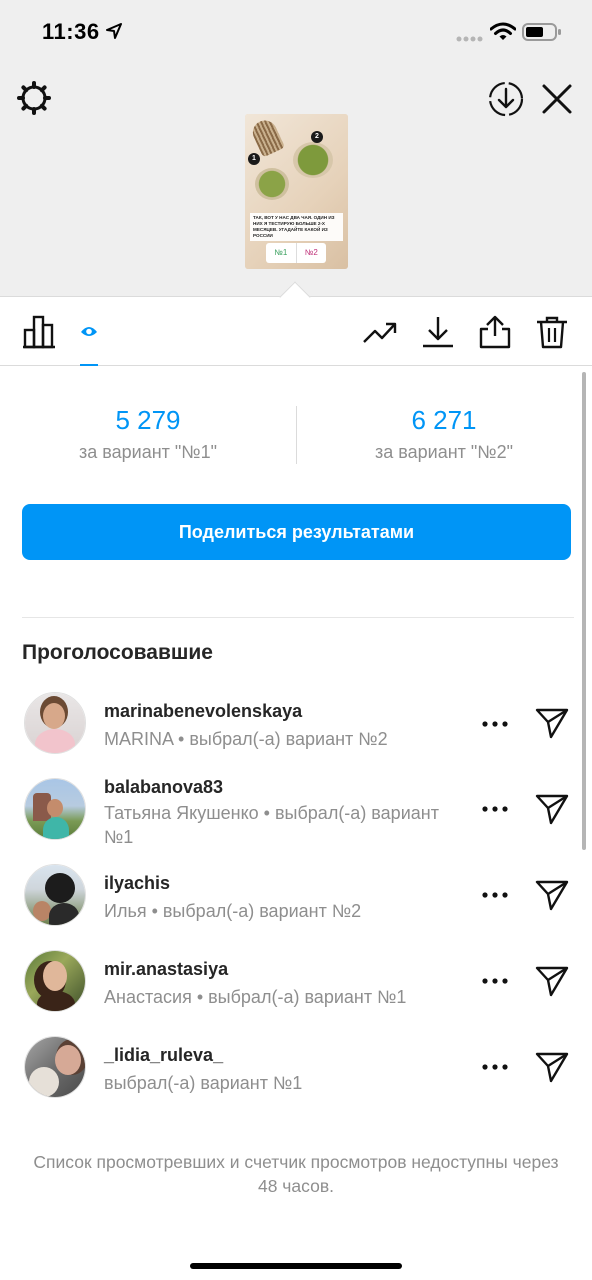 Image resolution: width=592 pixels, height=1280 pixels. What do you see at coordinates (203, 1083) in the screenshot?
I see `voter-subtitle: выбрал(-а) вариант №1` at bounding box center [203, 1083].